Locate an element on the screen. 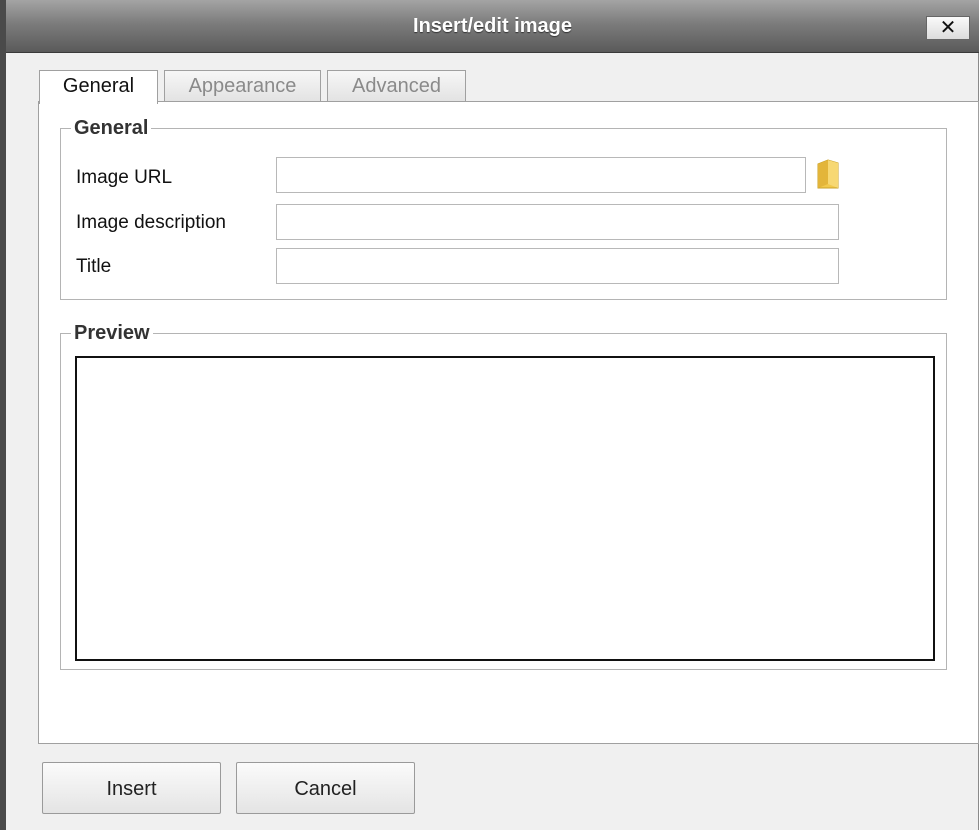 The width and height of the screenshot is (979, 830). tab-advanced-label: Advanced is located at coordinates (396, 86).